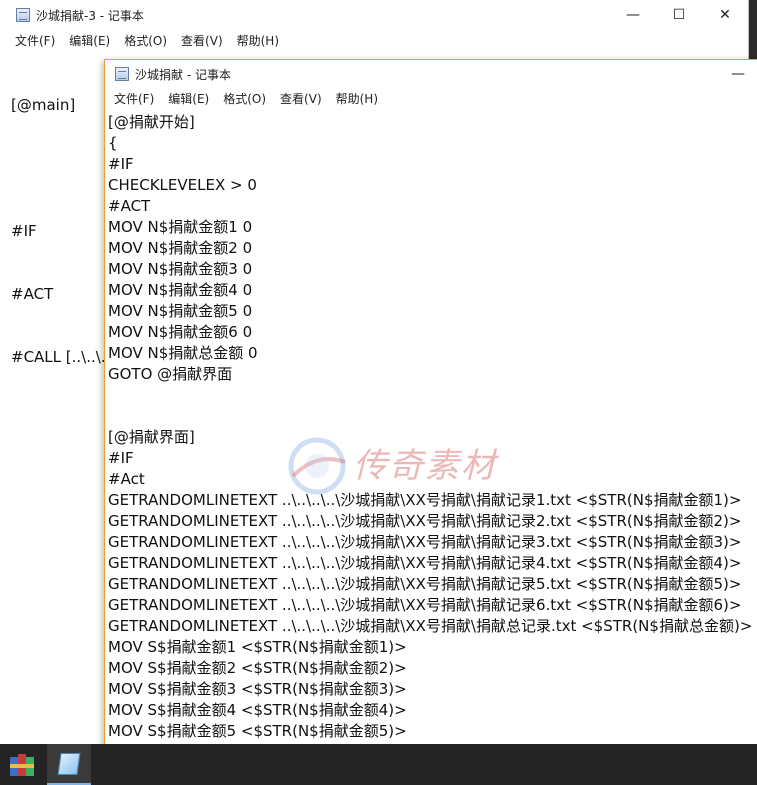  I want to click on window-controls: — ☐ ✕, so click(679, 15).